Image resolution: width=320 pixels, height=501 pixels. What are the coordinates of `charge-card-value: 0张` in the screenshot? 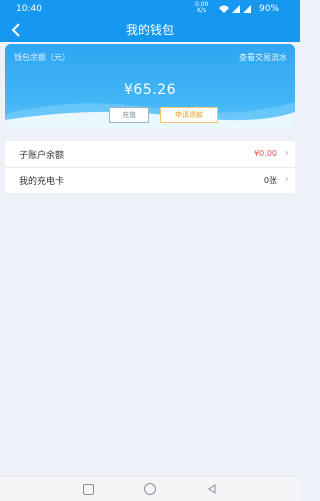 It's located at (270, 180).